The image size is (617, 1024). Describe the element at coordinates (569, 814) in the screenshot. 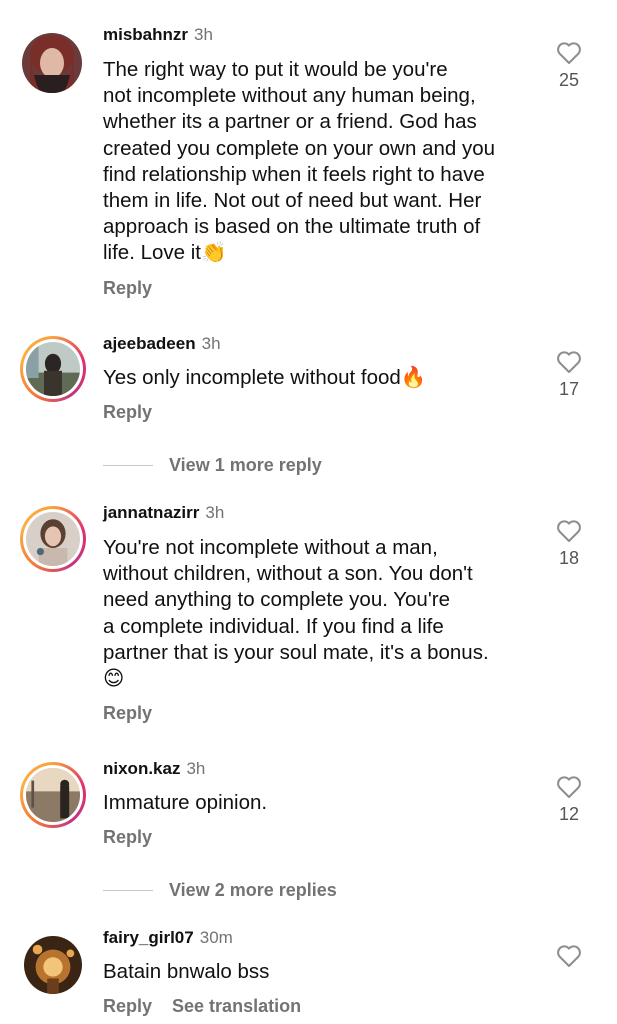

I see `like-count: 12` at that location.